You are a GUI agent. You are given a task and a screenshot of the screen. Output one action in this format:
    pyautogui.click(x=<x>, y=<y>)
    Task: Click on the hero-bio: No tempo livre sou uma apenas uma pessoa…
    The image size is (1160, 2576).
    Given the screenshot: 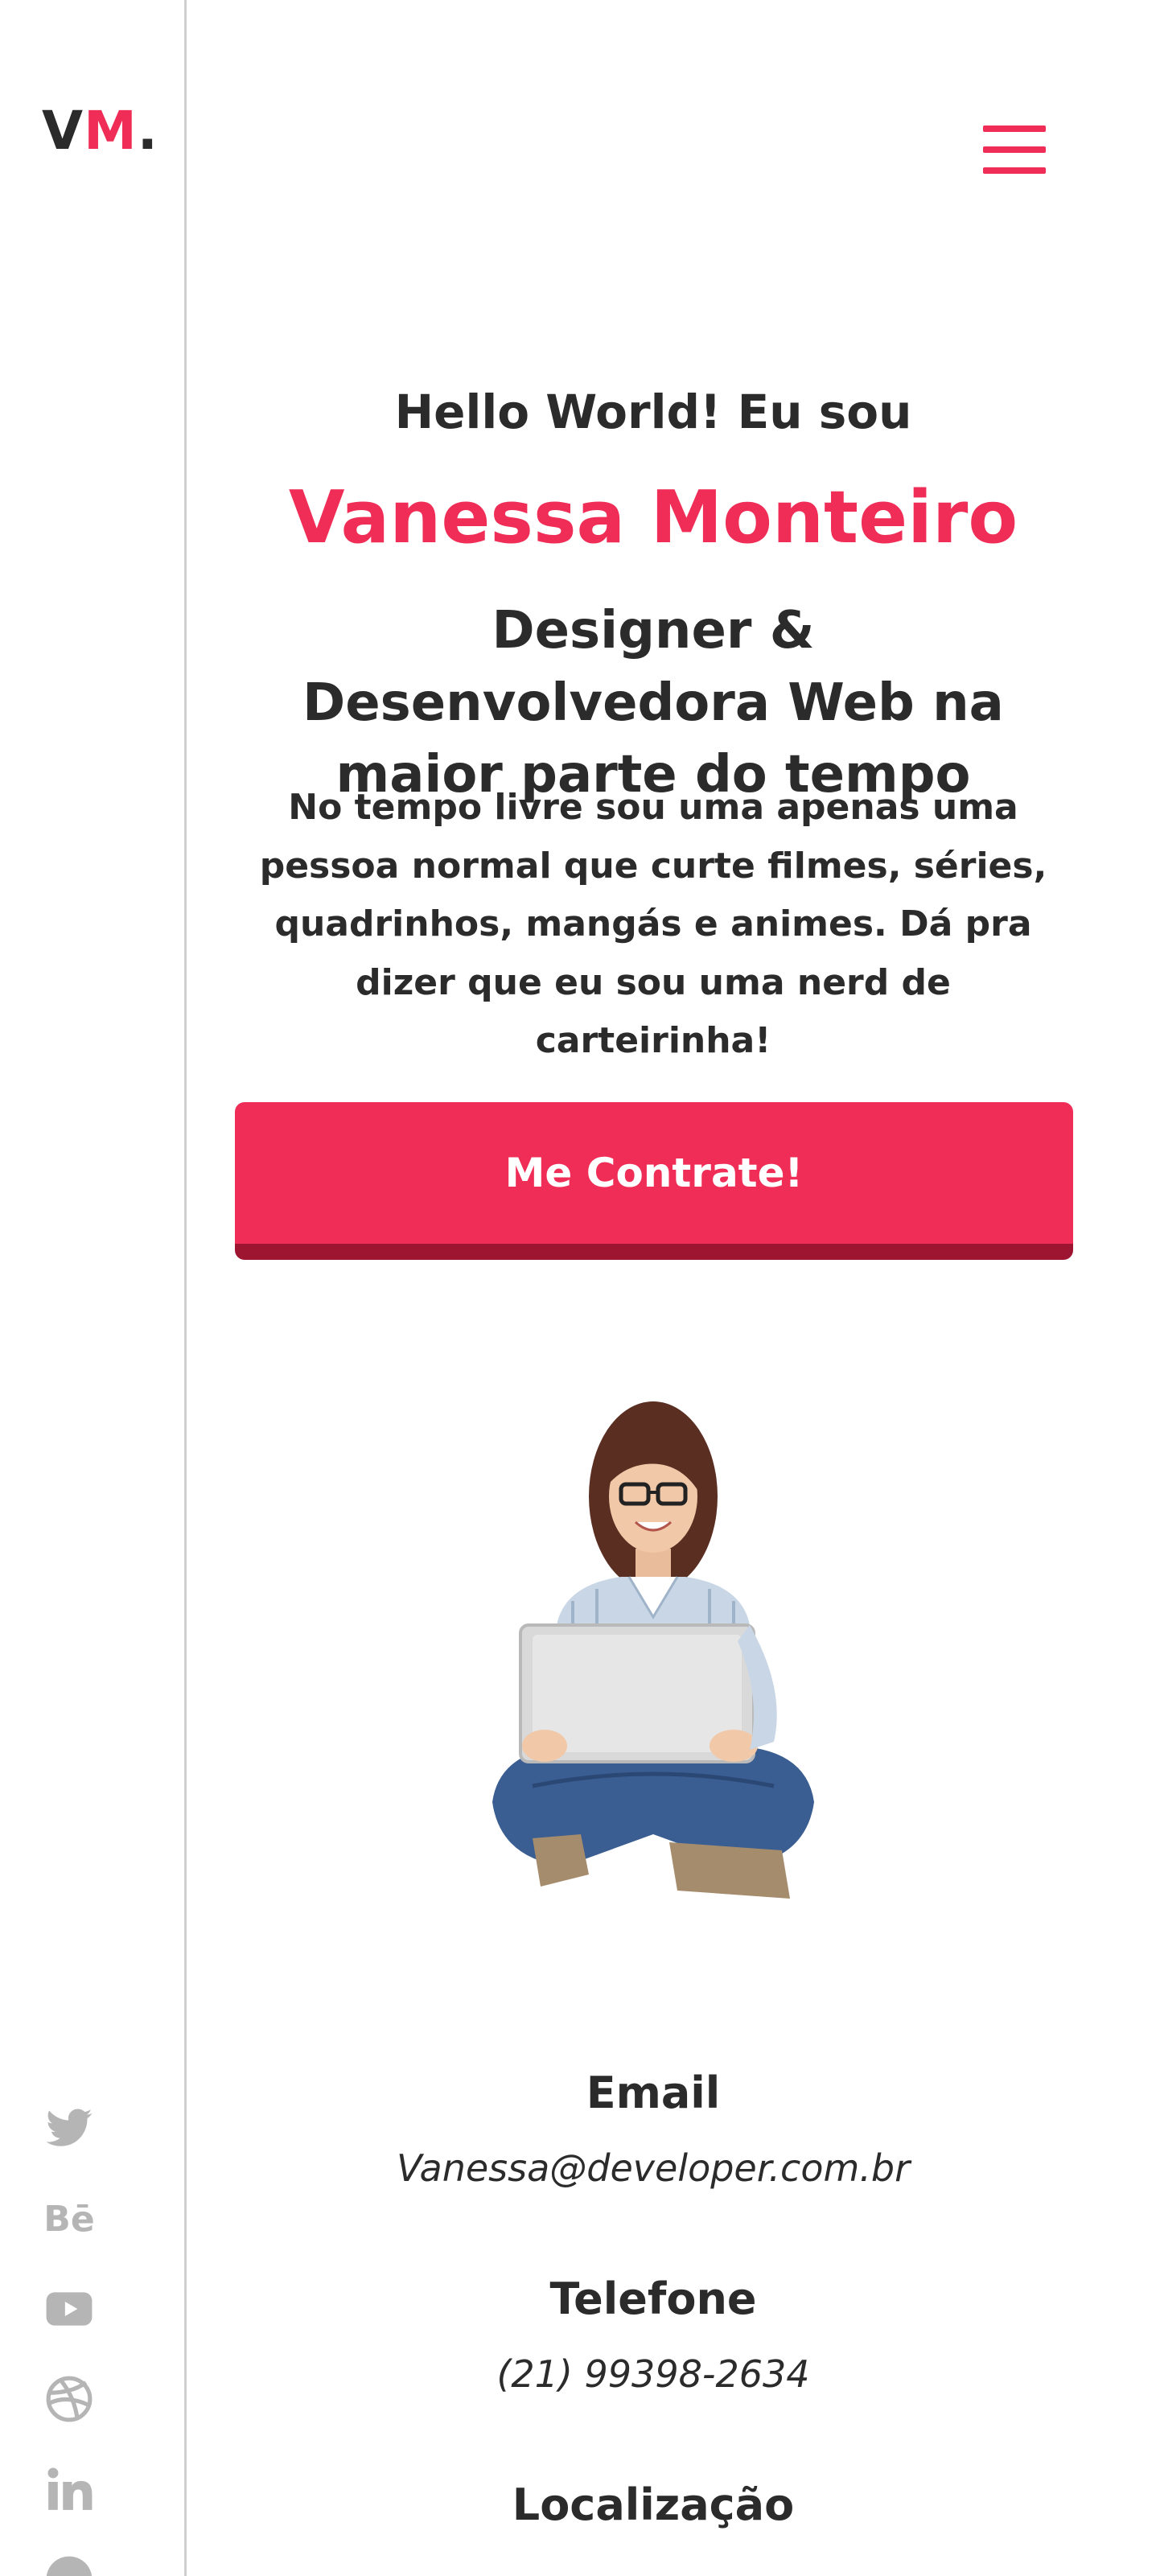 What is the action you would take?
    pyautogui.click(x=653, y=924)
    